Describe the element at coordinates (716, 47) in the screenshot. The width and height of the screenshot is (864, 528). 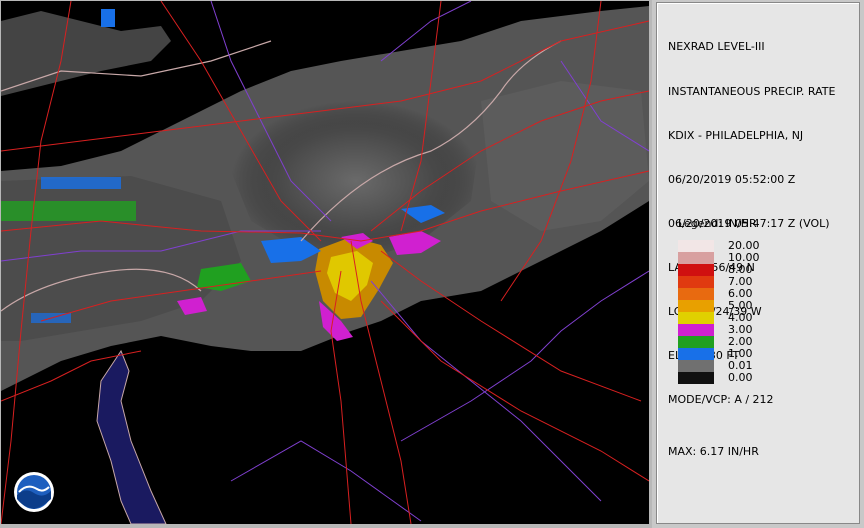
I see `product-line: NEXRAD LEVEL-III` at that location.